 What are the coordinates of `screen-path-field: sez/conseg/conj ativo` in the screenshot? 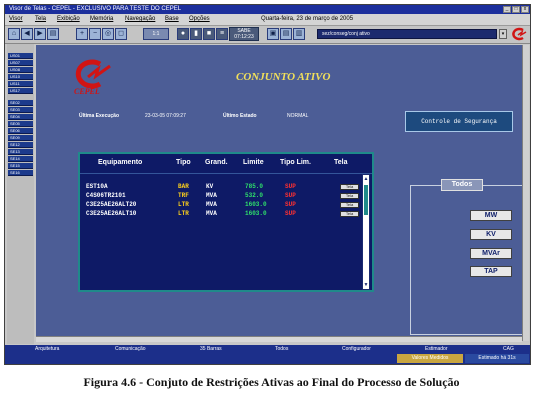 It's located at (407, 34).